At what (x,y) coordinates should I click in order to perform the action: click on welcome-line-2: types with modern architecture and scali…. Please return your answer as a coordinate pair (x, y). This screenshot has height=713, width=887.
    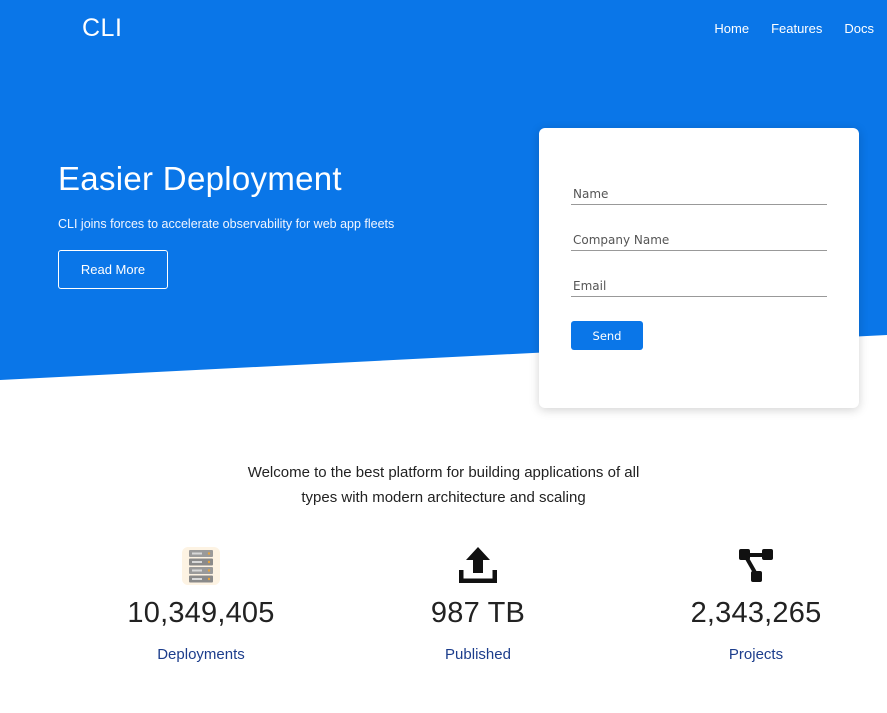
    Looking at the image, I should click on (443, 497).